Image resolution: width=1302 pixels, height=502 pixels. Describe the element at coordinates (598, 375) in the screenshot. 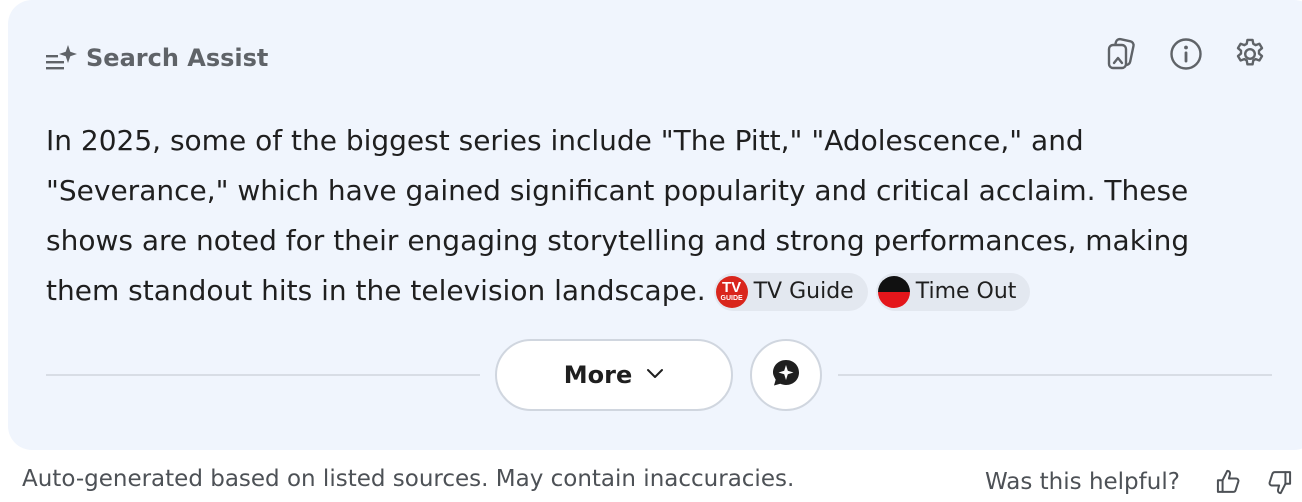

I see `more-button-label: More` at that location.